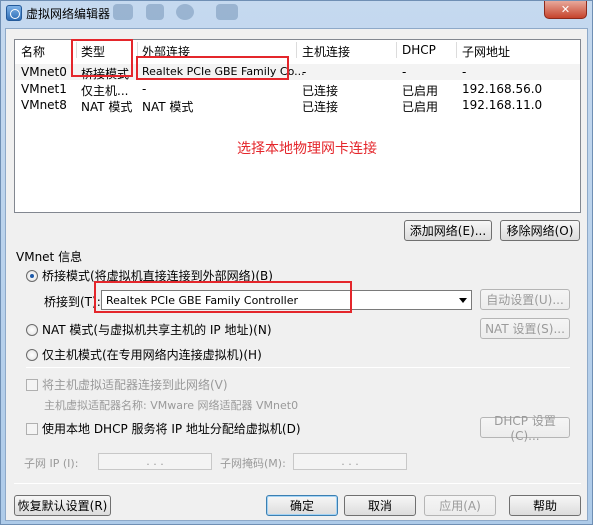 This screenshot has height=525, width=593. Describe the element at coordinates (171, 429) in the screenshot. I see `use-dhcp-label: 使用本地 DHCP 服务将 IP 地址分配给虚拟机(D)` at that location.